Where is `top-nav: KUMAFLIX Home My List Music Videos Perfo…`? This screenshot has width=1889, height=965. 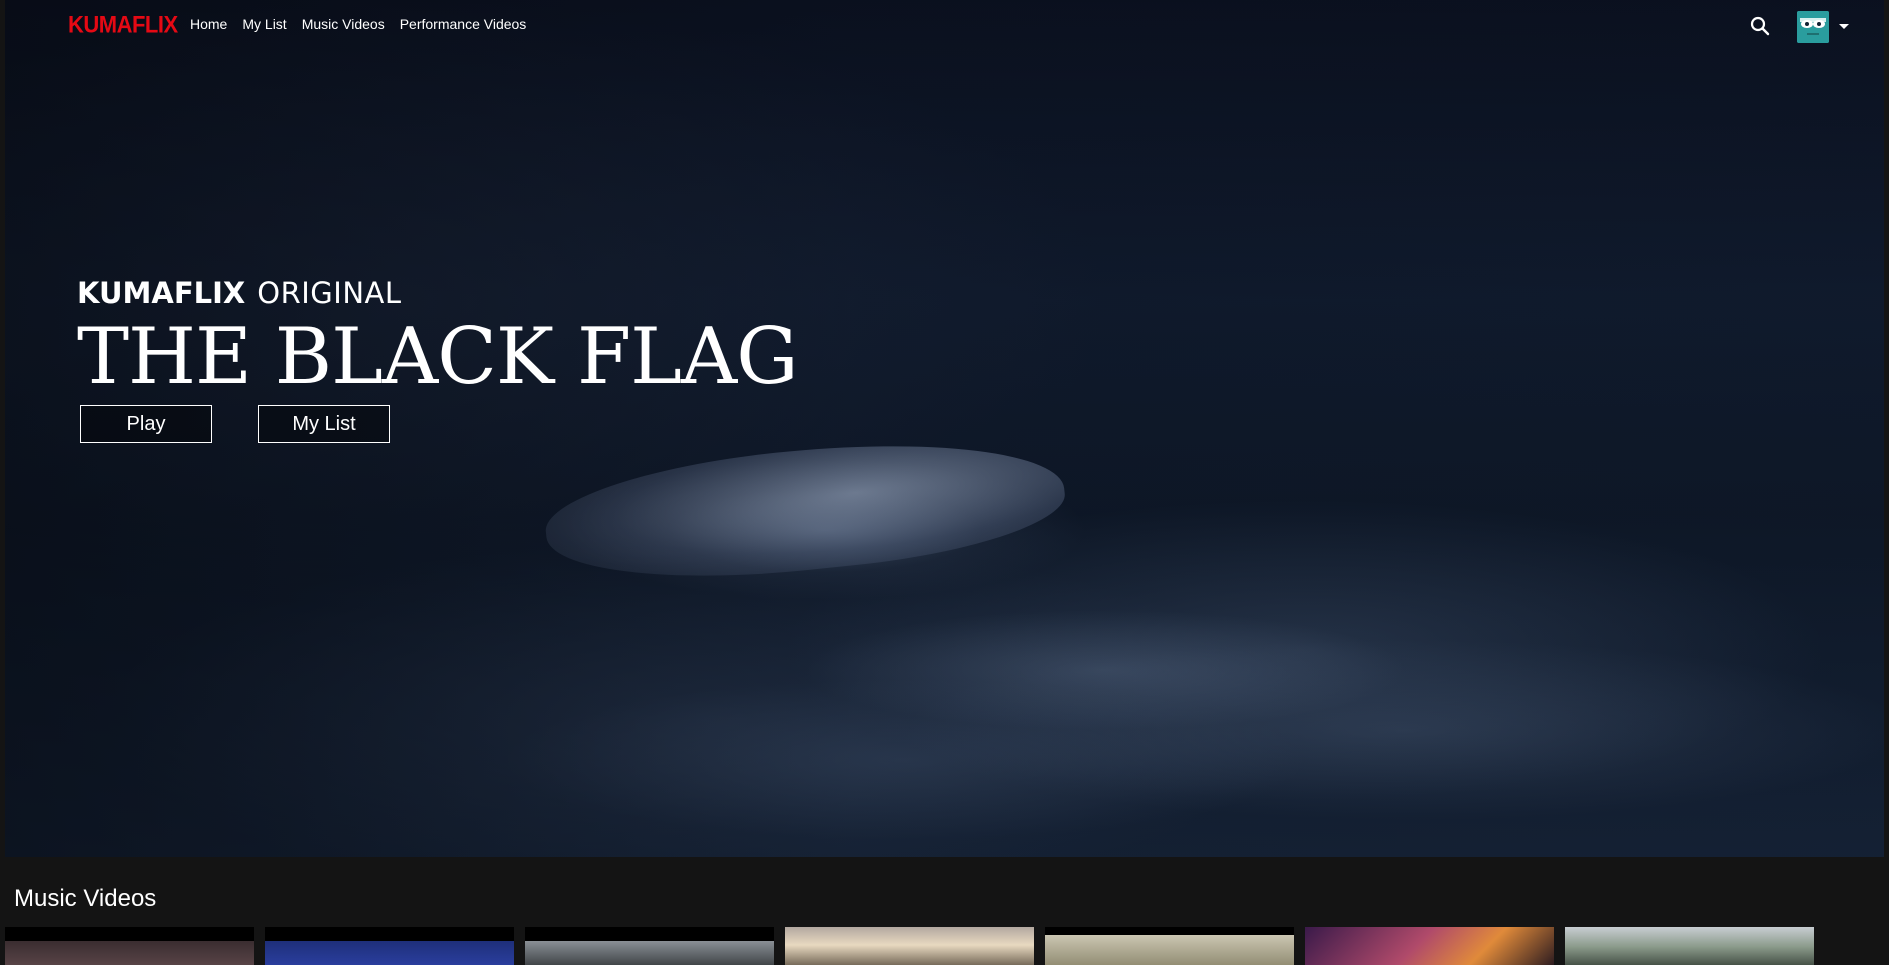 top-nav: KUMAFLIX Home My List Music Videos Perfo… is located at coordinates (944, 25).